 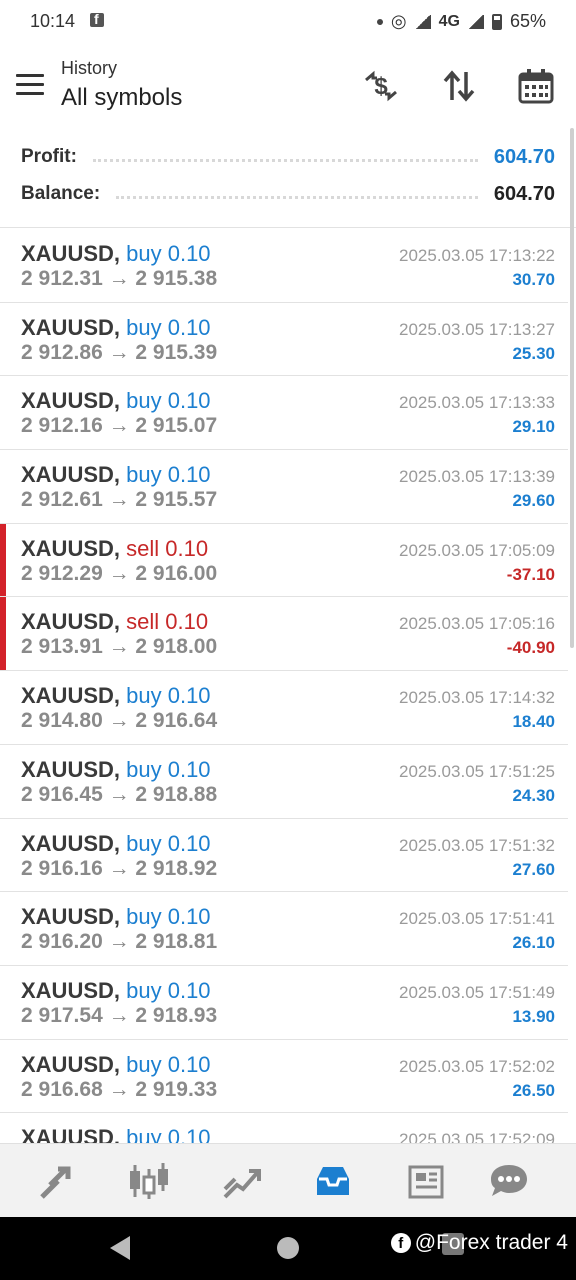 I want to click on scrollbar, so click(x=572, y=388).